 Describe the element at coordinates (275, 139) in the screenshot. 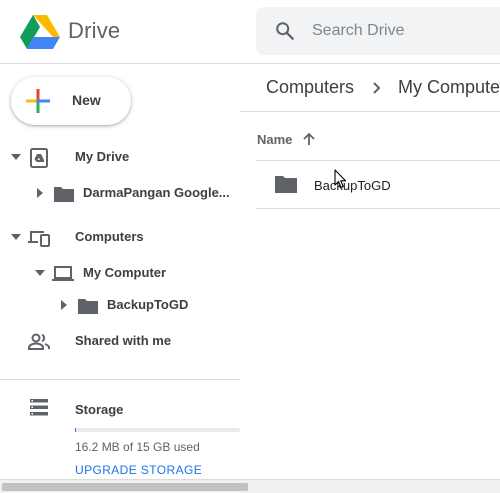

I see `column-header-label: Name` at that location.